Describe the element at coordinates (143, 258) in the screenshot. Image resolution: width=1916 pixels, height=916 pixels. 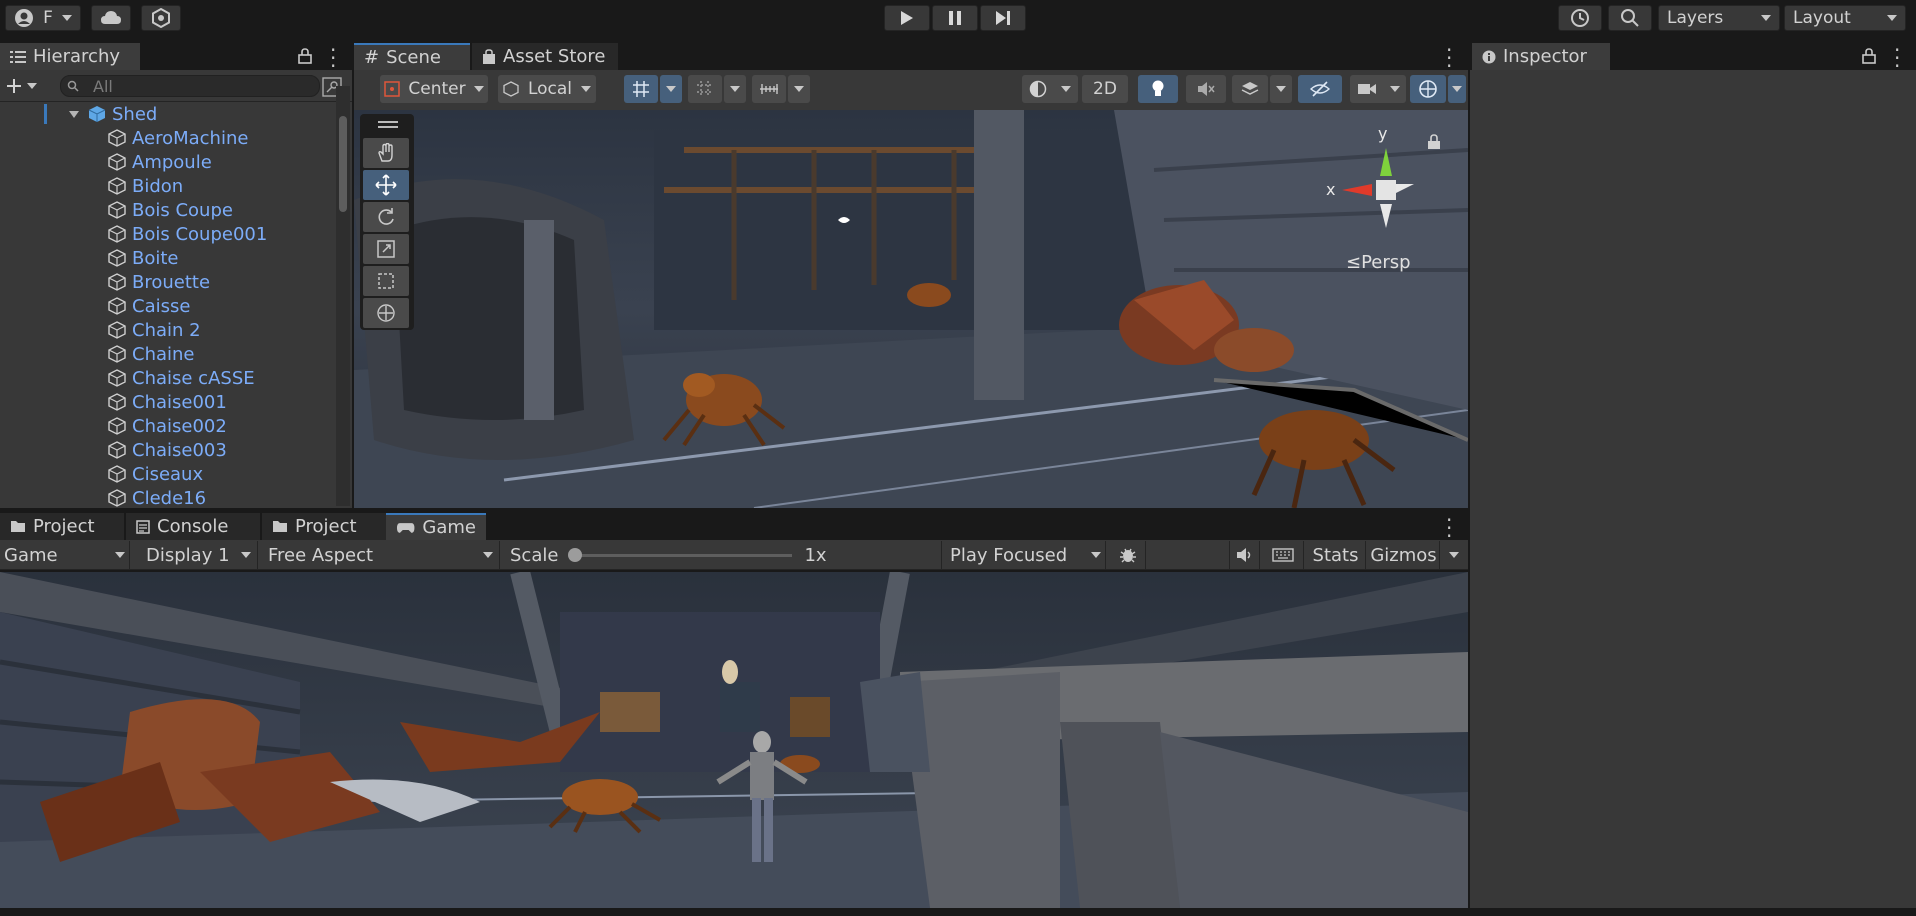
I see `hierarchy-item: Boite` at that location.